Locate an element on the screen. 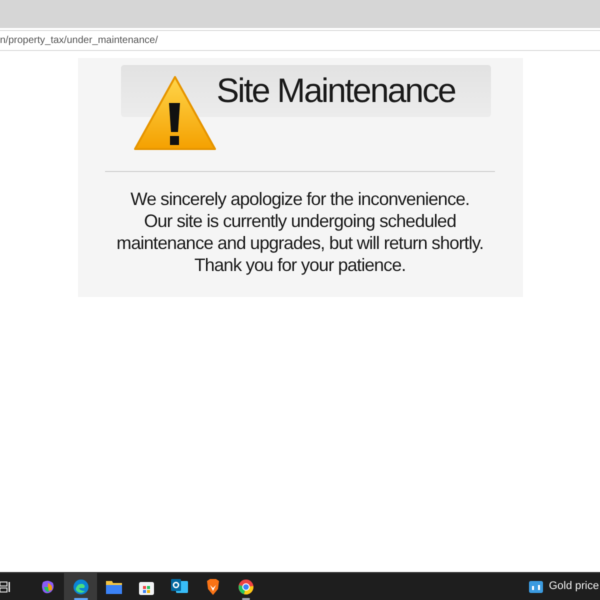 The image size is (600, 600). address-field: n/property_tax/under_maintenance/ is located at coordinates (300, 40).